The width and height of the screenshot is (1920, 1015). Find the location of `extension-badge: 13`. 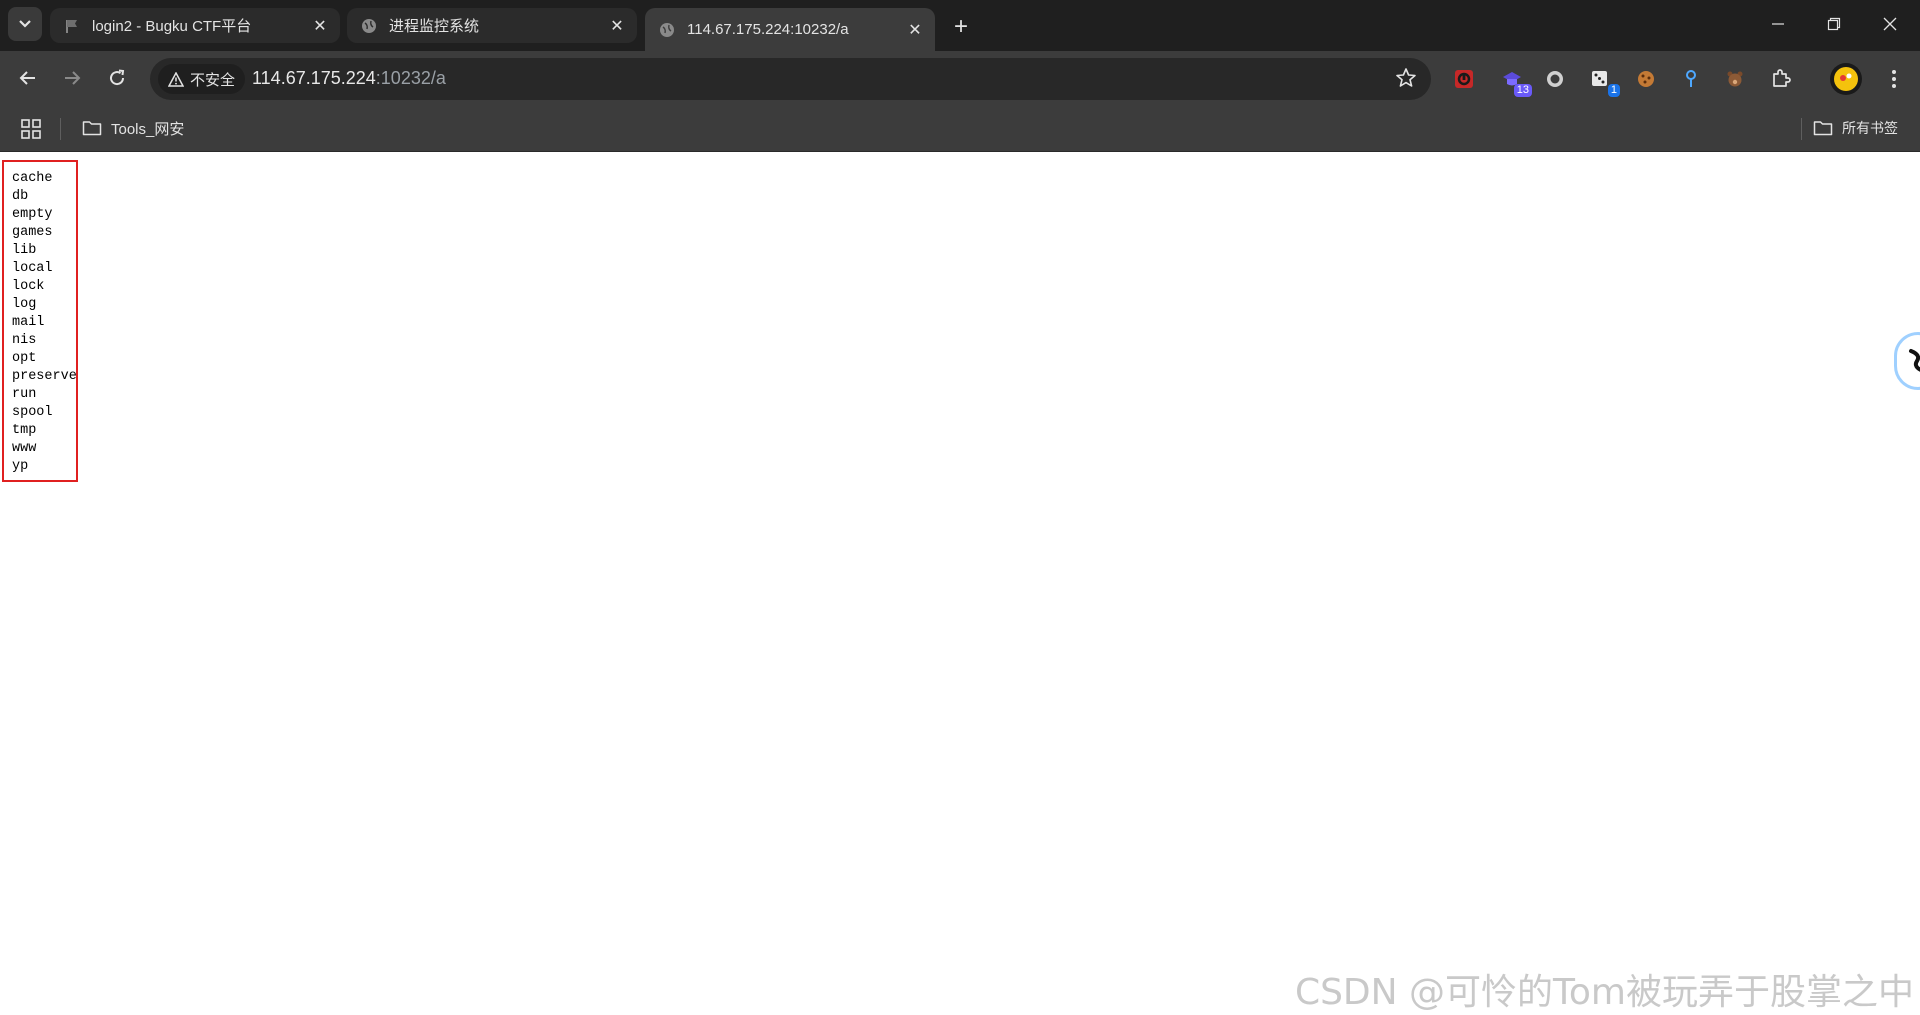

extension-badge: 13 is located at coordinates (1522, 90).